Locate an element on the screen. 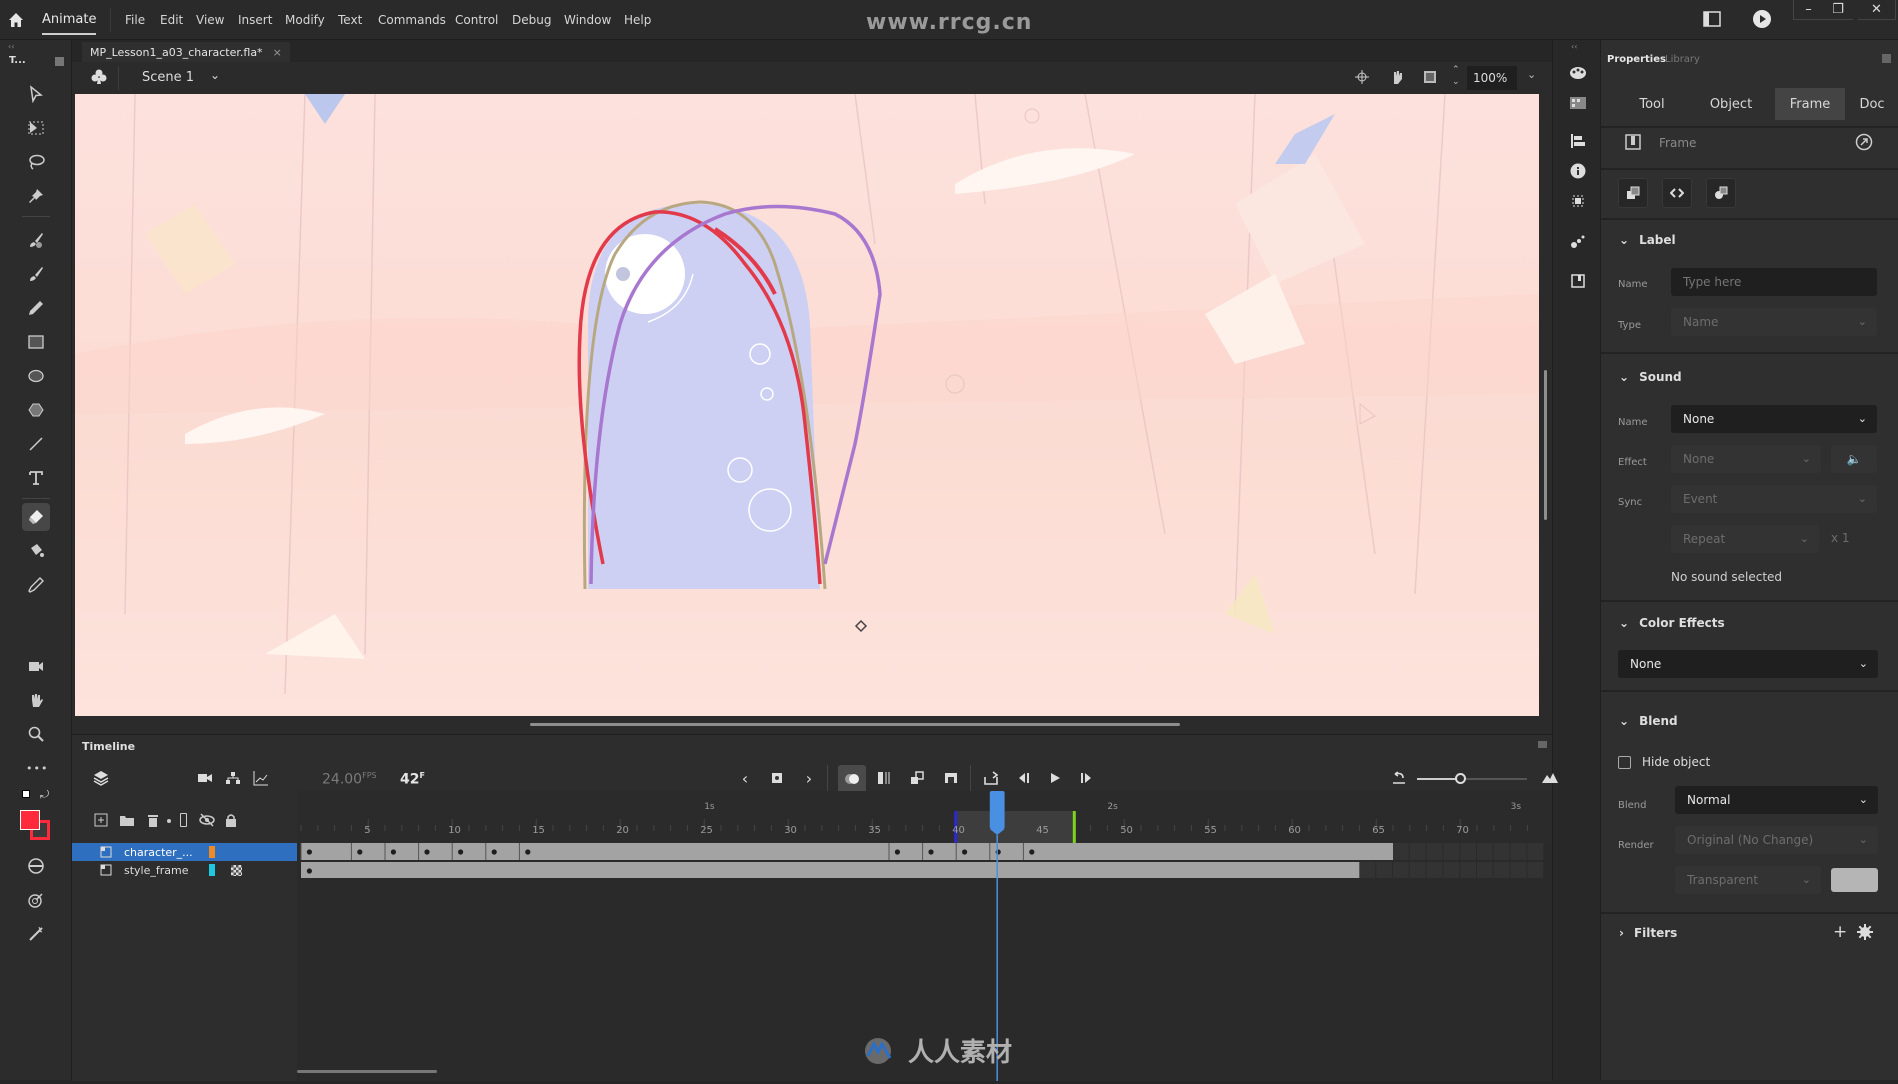 The width and height of the screenshot is (1898, 1084). delete-layer-icon is located at coordinates (153, 820).